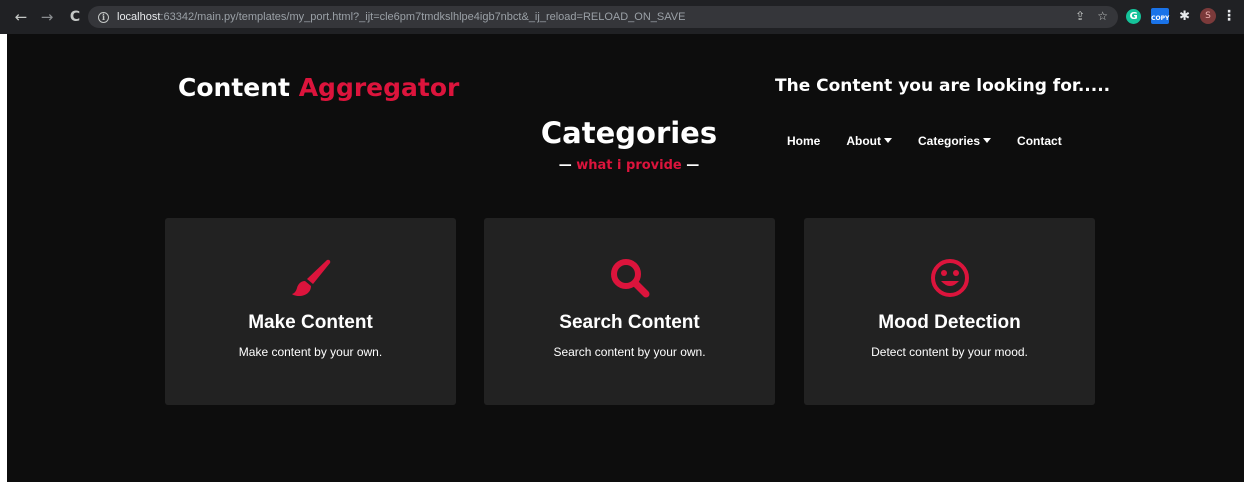 The width and height of the screenshot is (1244, 482). I want to click on logo-accent-text: Aggregator, so click(379, 87).